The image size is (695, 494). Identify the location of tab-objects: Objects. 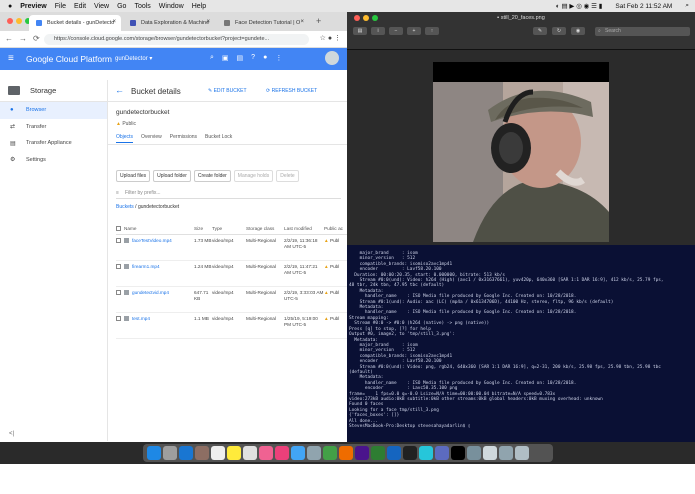
(124, 138).